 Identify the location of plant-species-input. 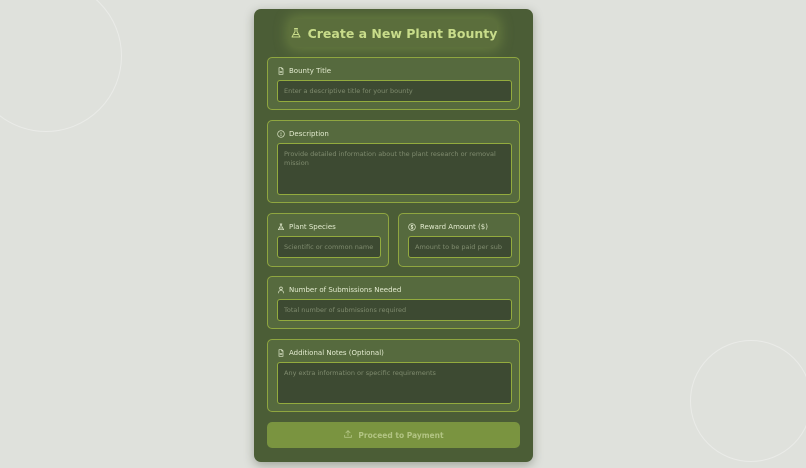
(329, 247).